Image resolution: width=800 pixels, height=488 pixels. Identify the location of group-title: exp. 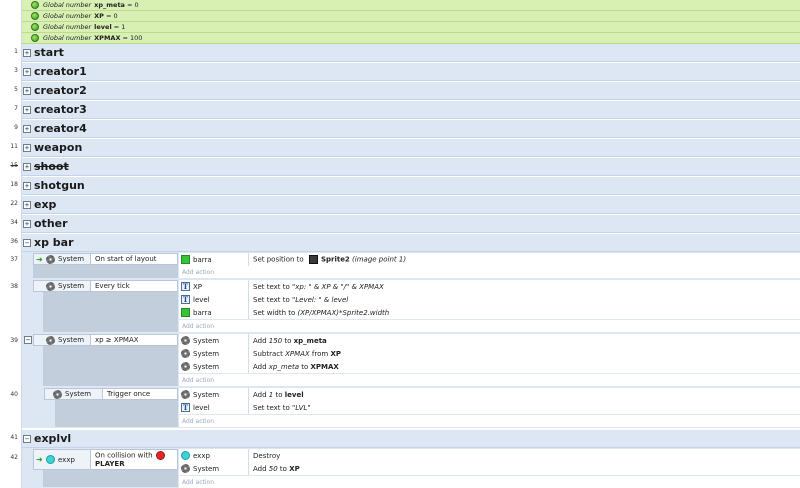
(45, 204).